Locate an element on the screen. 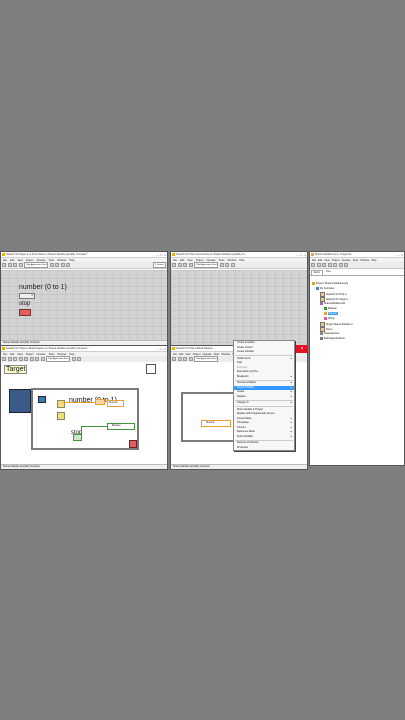 The height and width of the screenshot is (720, 405). loop-condition-terminal is located at coordinates (133, 444).